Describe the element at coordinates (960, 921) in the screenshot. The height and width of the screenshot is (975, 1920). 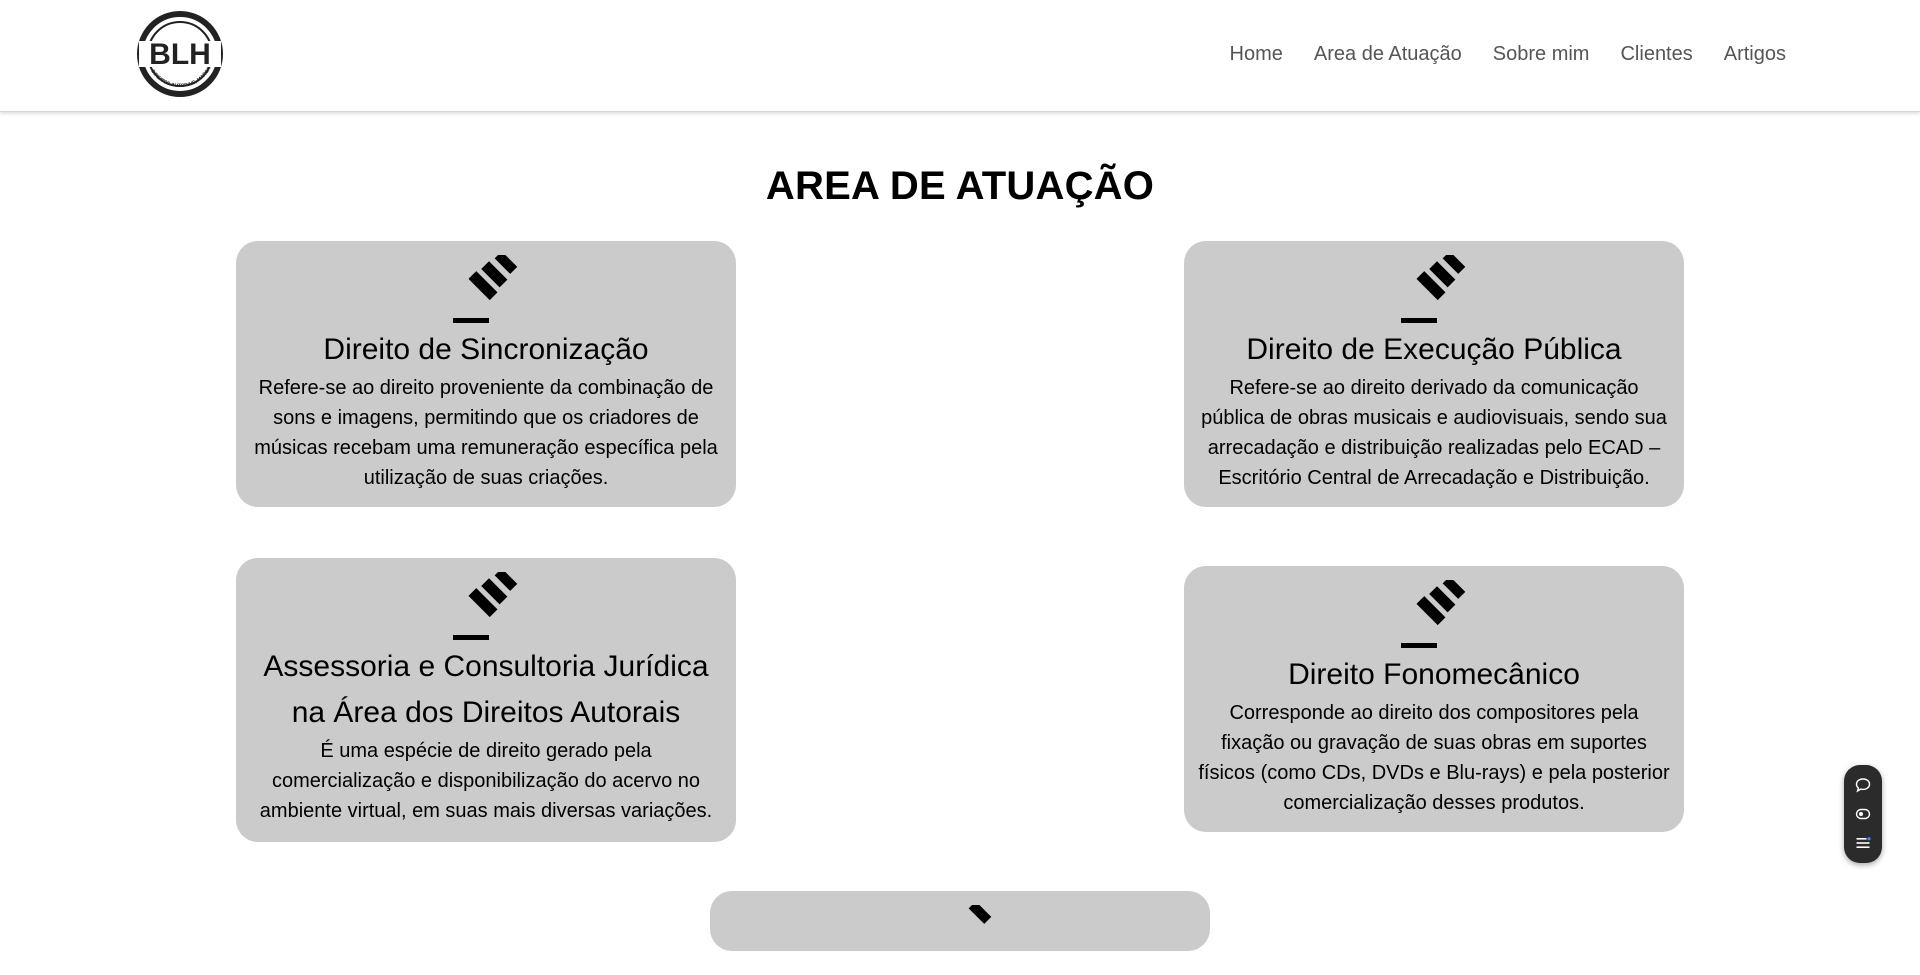
I see `service-card-partial` at that location.